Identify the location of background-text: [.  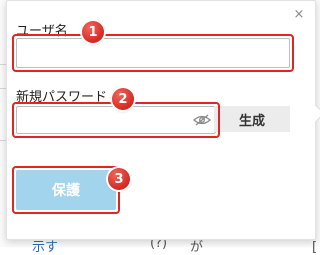
(315, 247).